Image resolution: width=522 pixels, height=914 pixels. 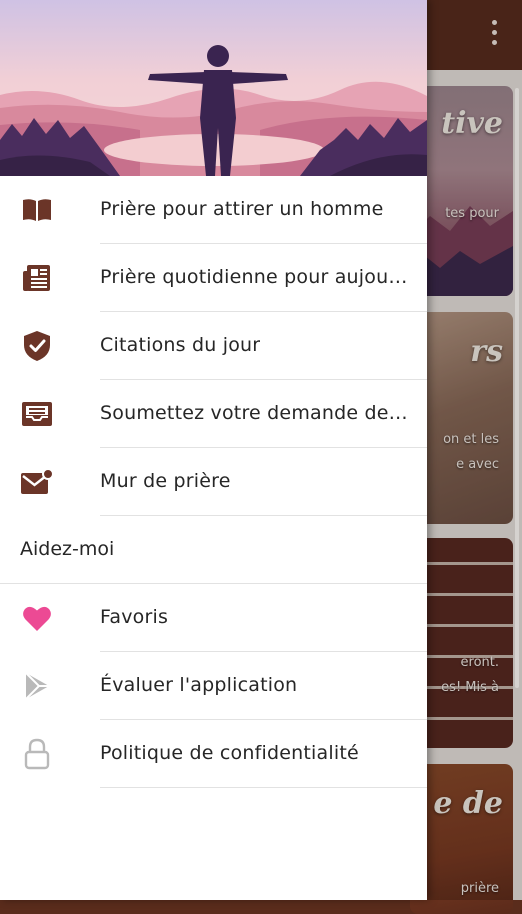 I want to click on newspaper-icon, so click(x=37, y=278).